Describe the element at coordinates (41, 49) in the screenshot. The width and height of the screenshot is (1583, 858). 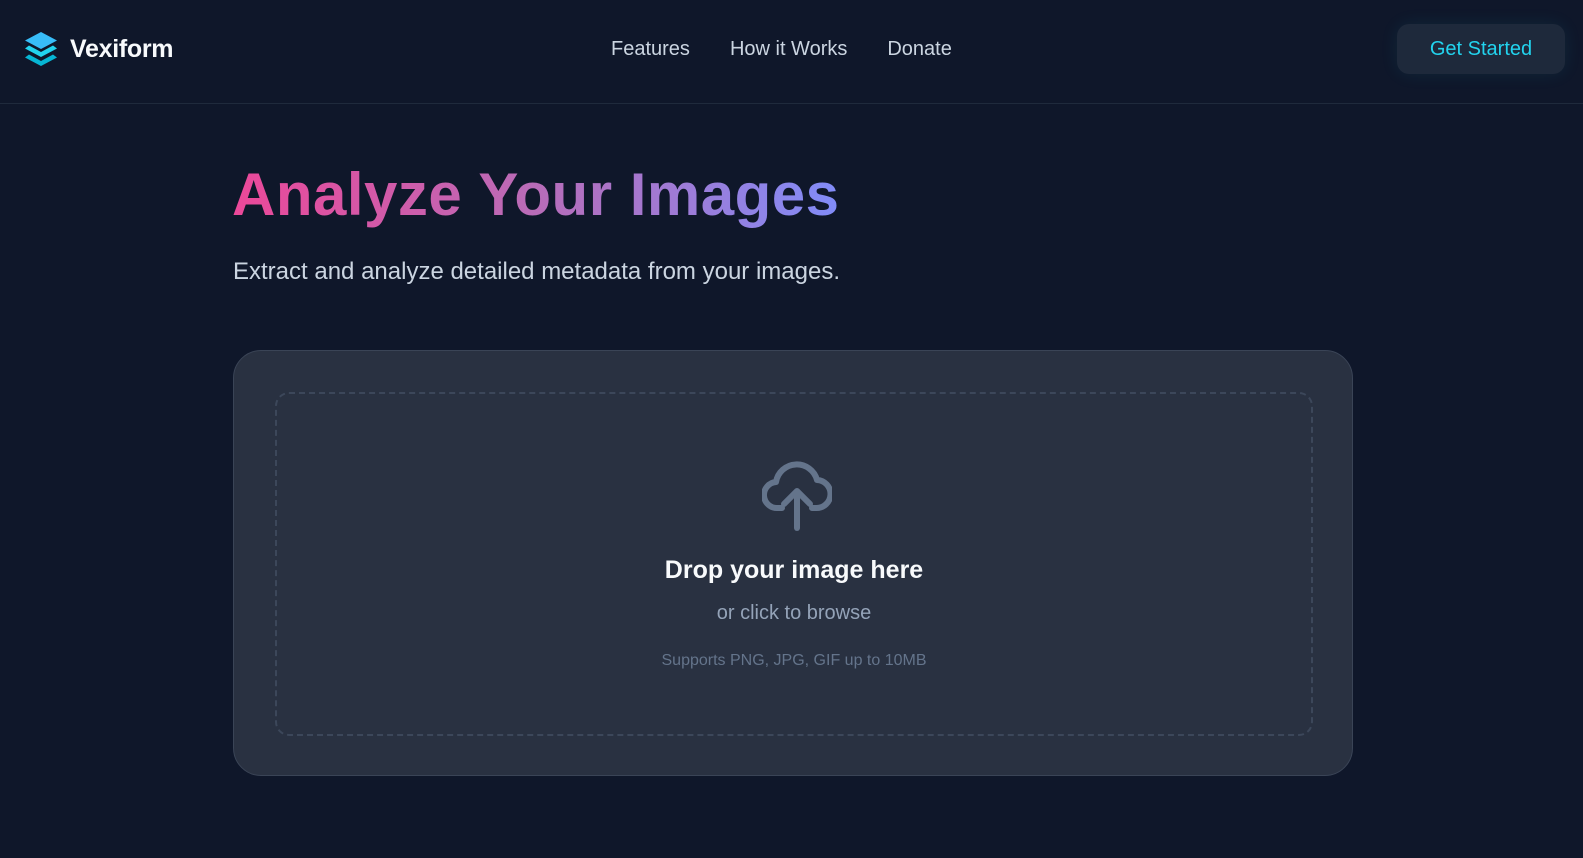
I see `stacked-layers-icon` at that location.